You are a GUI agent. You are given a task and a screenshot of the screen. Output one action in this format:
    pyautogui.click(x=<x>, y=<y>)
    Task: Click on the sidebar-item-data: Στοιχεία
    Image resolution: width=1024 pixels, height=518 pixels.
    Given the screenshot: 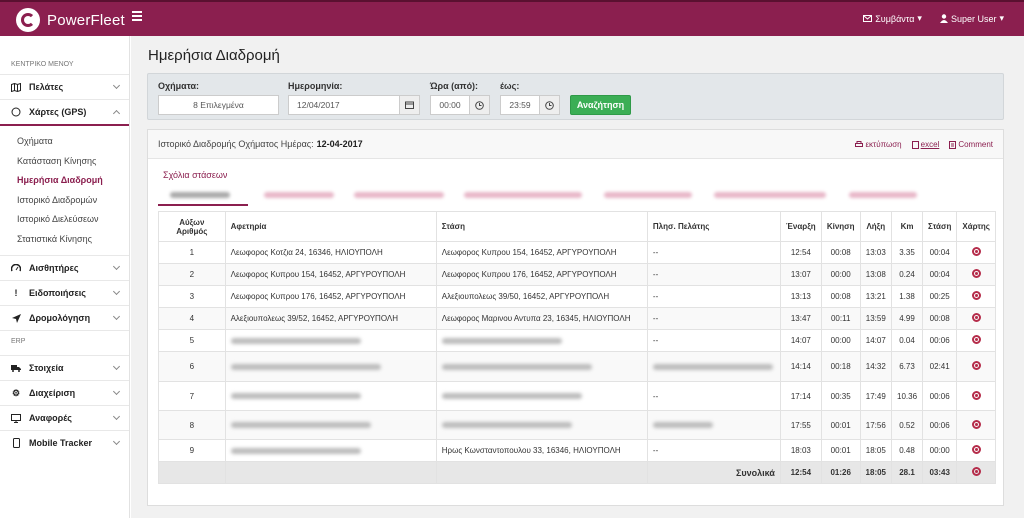 What is the action you would take?
    pyautogui.click(x=64, y=367)
    